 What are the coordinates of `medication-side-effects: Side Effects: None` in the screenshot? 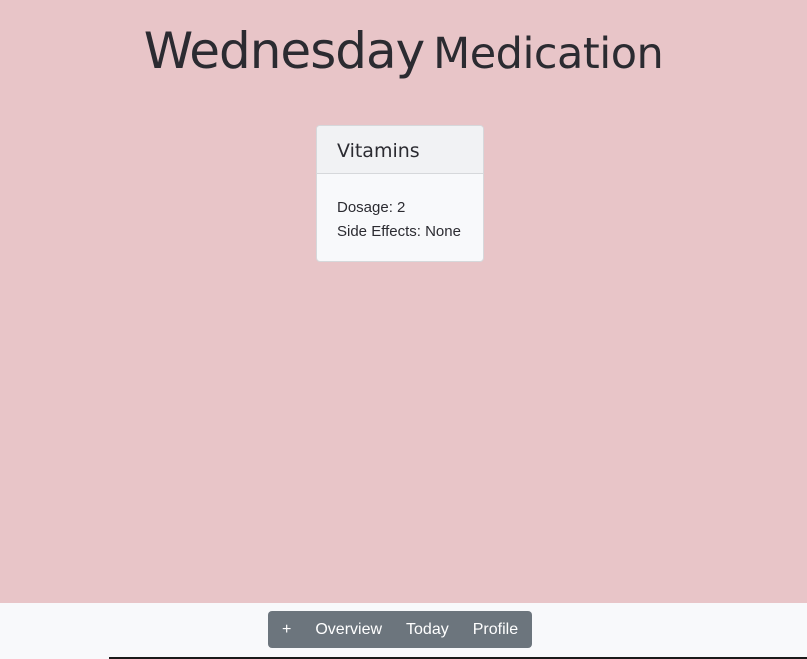 It's located at (399, 231).